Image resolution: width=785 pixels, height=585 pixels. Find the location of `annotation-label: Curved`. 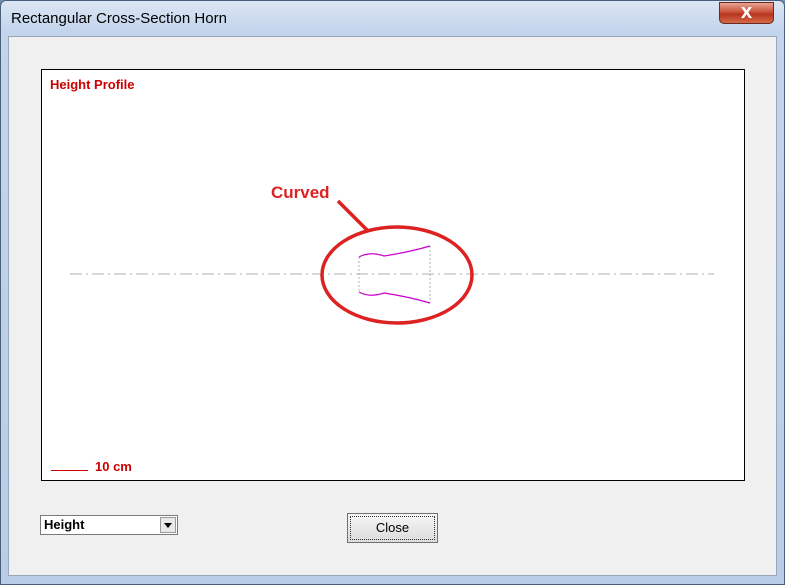

annotation-label: Curved is located at coordinates (300, 192).